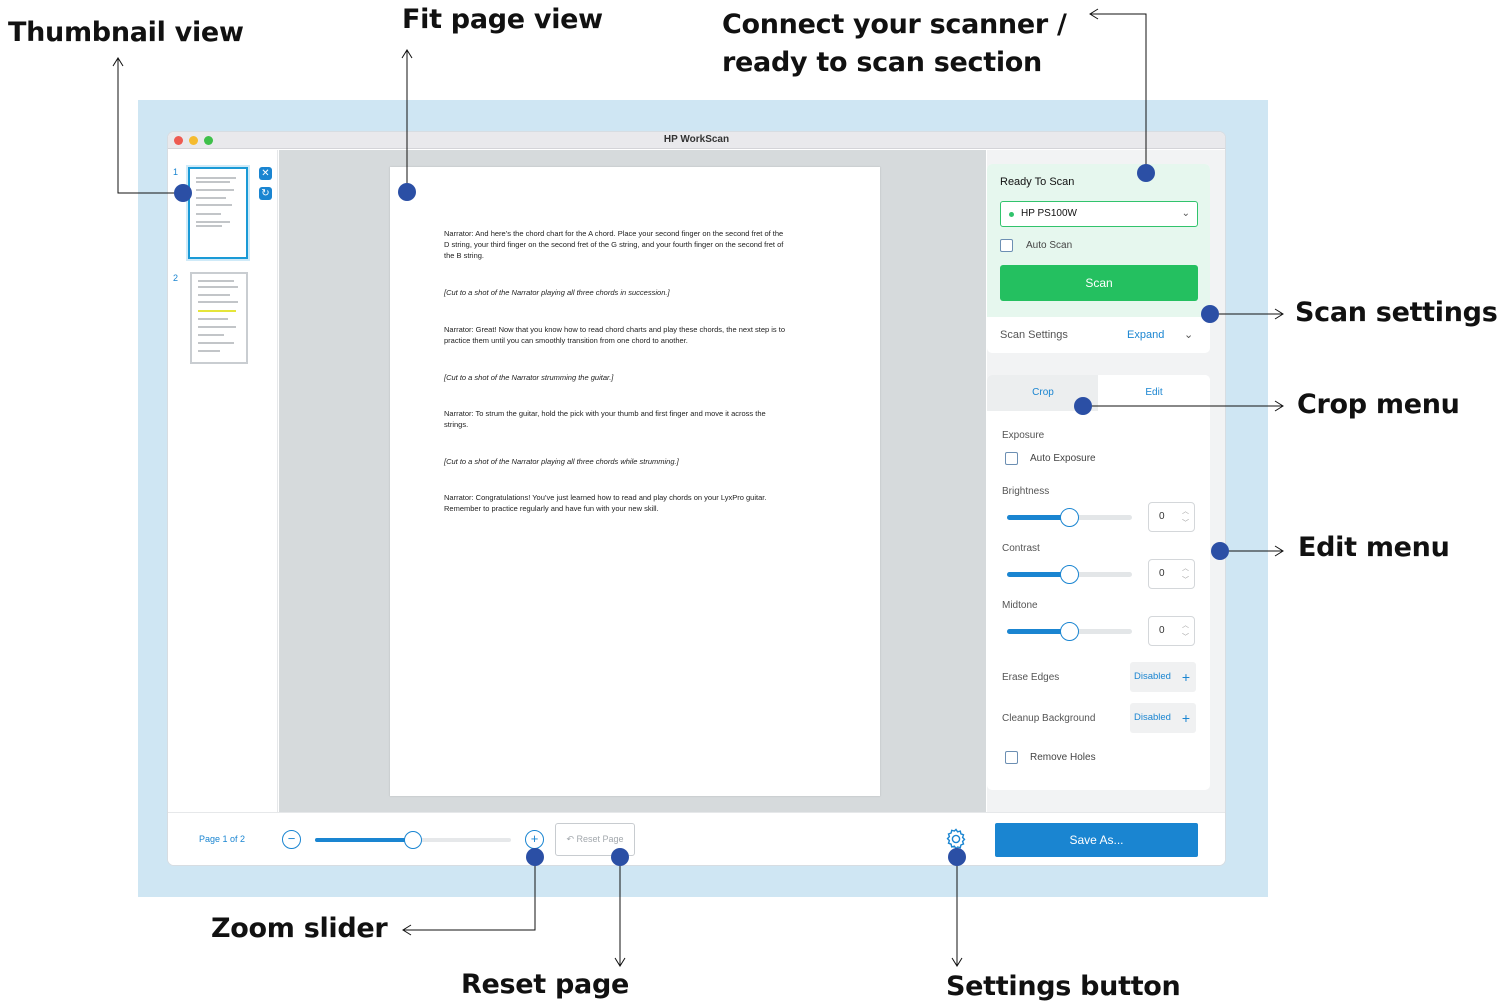  Describe the element at coordinates (469, 894) in the screenshot. I see `zoom-slider-callout-line` at that location.